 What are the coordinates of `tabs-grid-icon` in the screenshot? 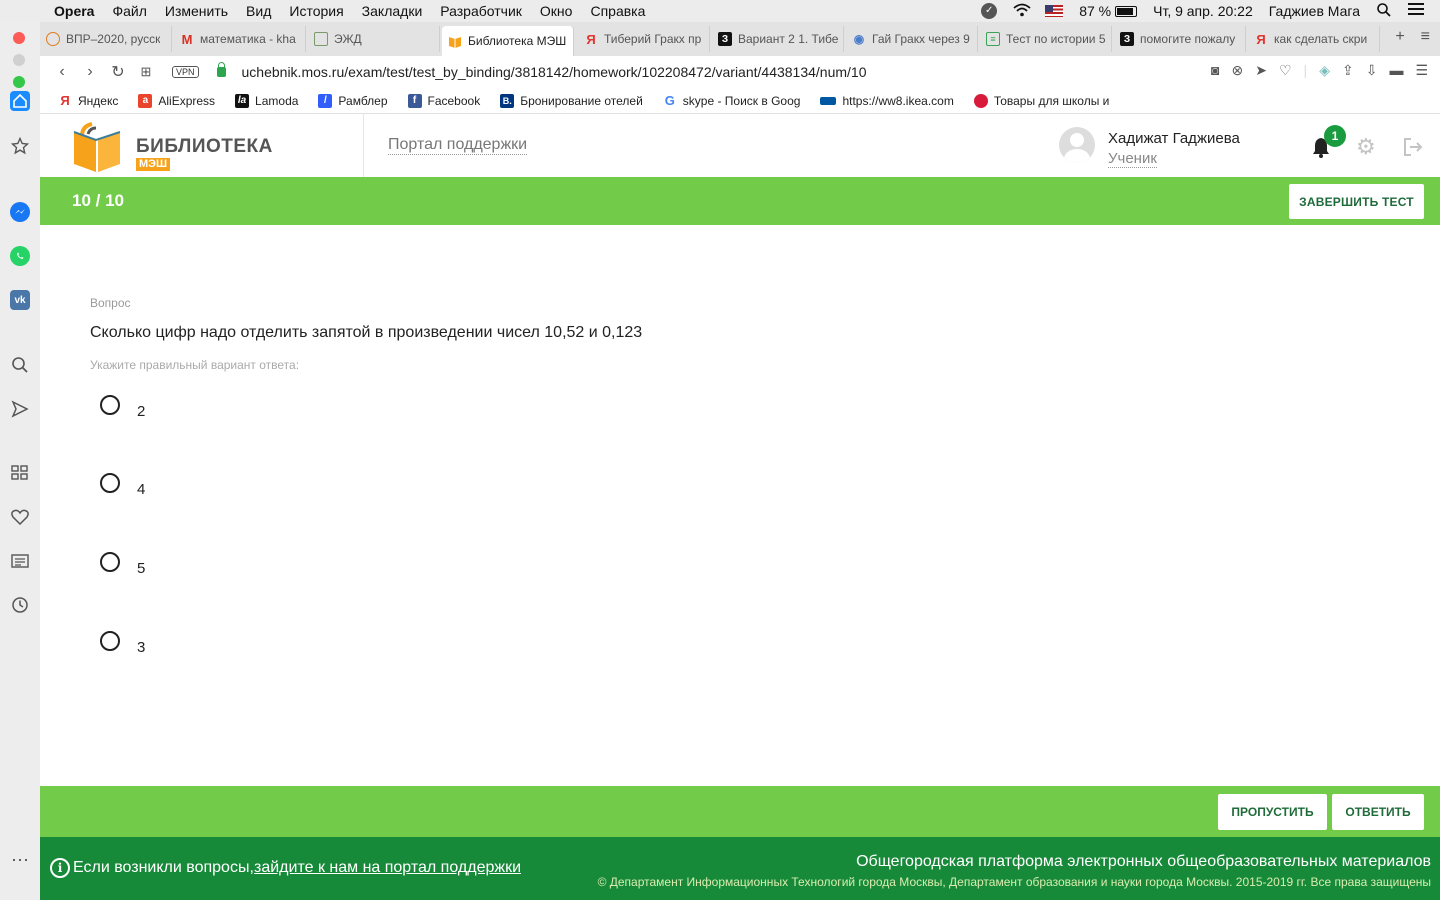 It's located at (20, 473).